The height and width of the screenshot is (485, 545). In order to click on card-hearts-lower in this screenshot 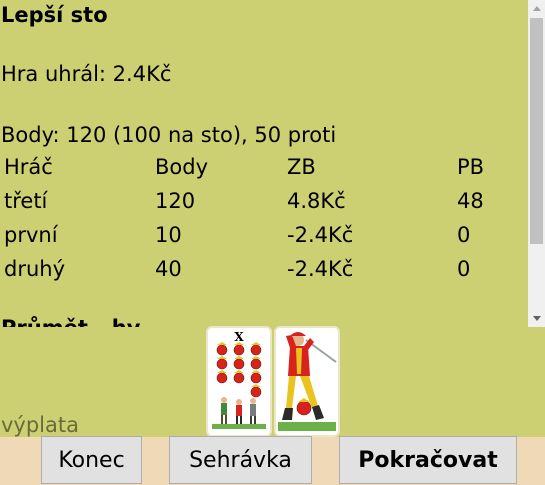, I will do `click(307, 381)`.